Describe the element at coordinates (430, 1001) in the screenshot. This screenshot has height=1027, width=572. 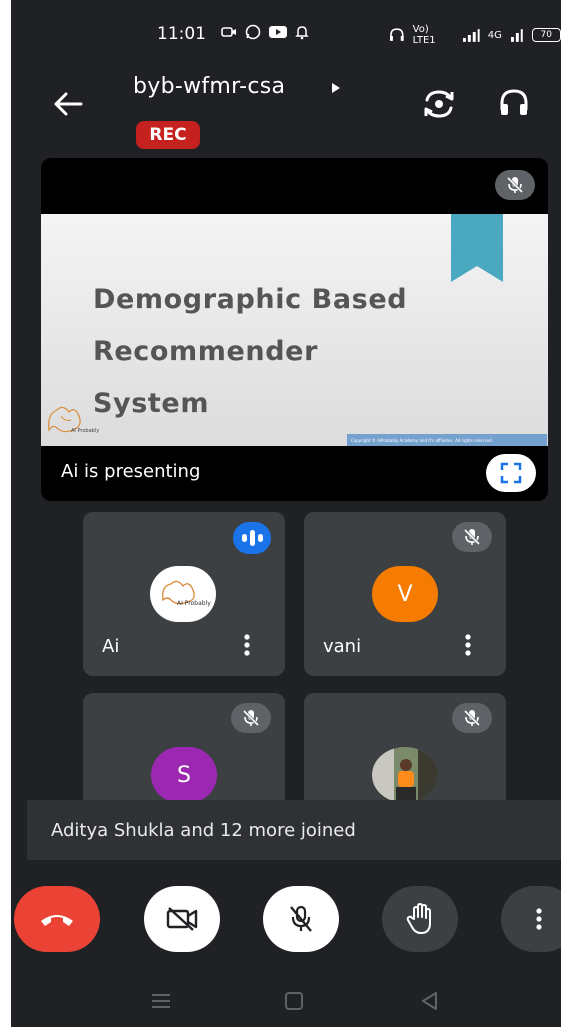
I see `back-nav-icon` at that location.